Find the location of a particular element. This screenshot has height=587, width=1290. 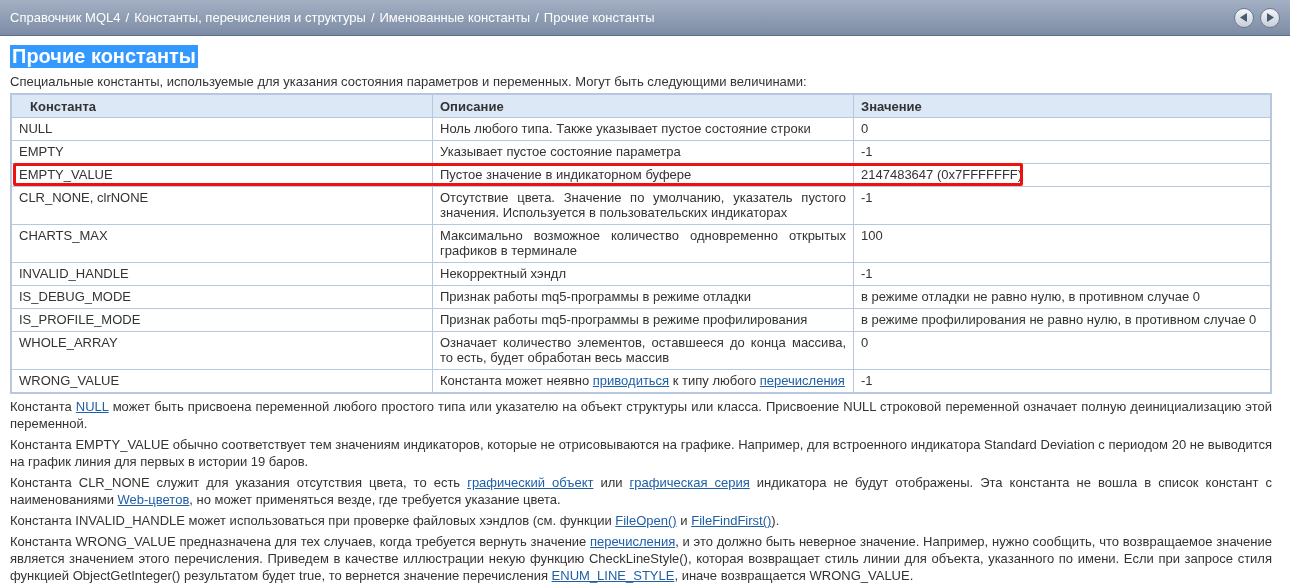

link: графическая серия is located at coordinates (689, 482).